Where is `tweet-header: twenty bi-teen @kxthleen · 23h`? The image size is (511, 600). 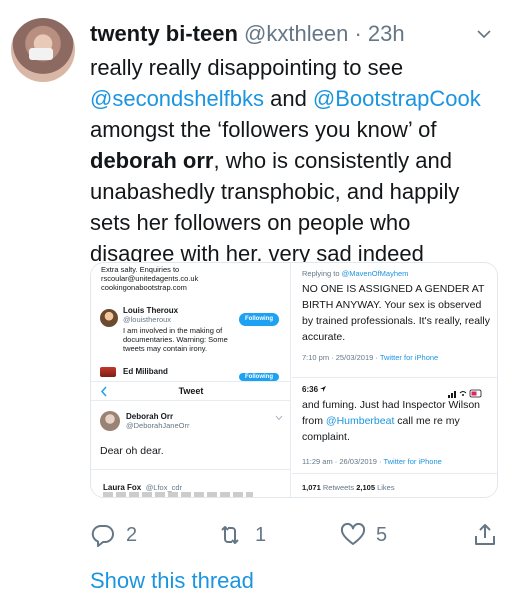
tweet-header: twenty bi-teen @kxthleen · 23h is located at coordinates (280, 34).